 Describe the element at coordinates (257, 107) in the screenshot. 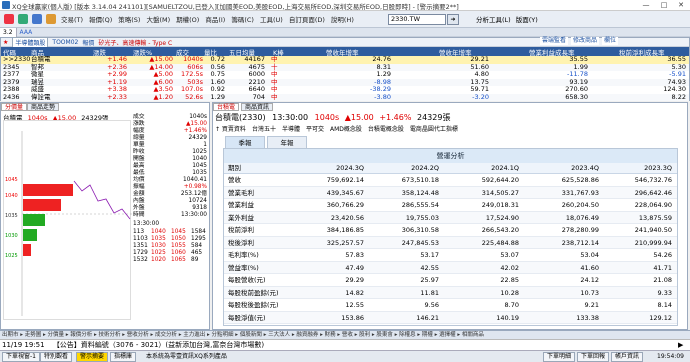

I see `tab-product-info: 商品資訊` at that location.